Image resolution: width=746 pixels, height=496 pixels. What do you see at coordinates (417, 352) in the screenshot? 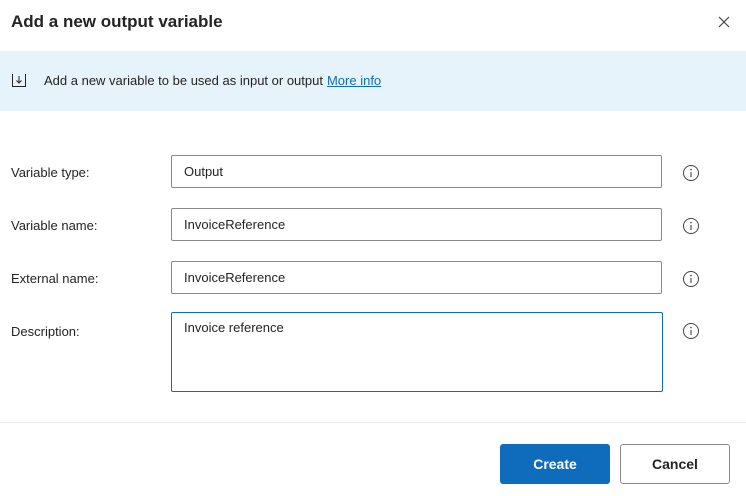
I see `description-textarea: Invoice reference` at bounding box center [417, 352].